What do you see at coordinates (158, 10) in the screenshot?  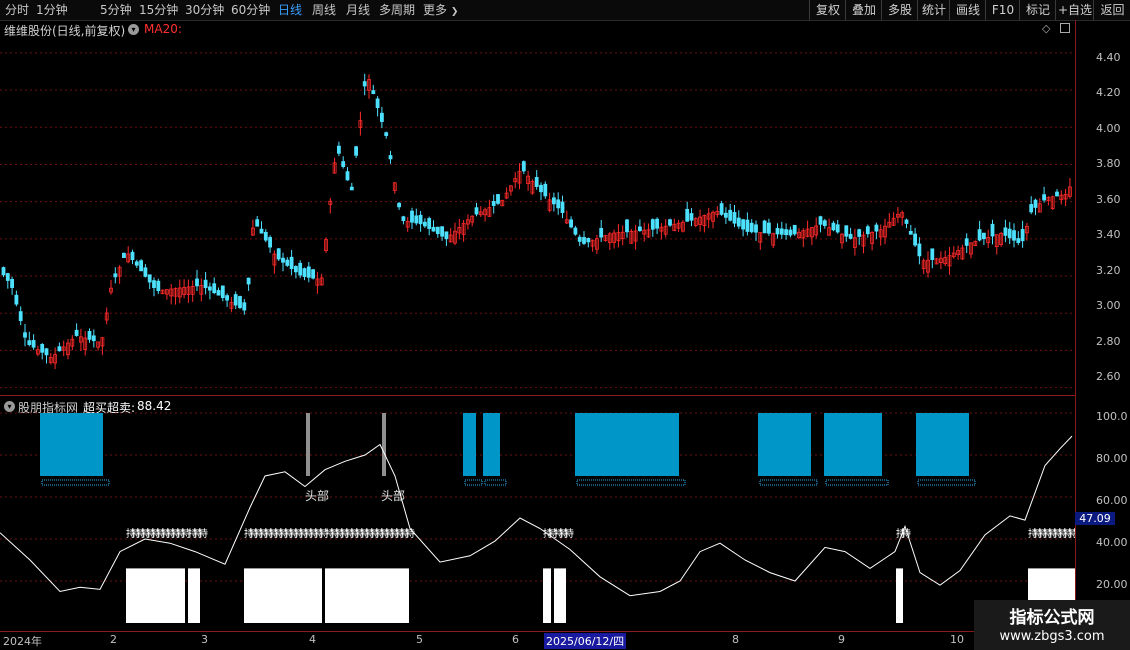 I see `period-tab-15min: 15分钟` at bounding box center [158, 10].